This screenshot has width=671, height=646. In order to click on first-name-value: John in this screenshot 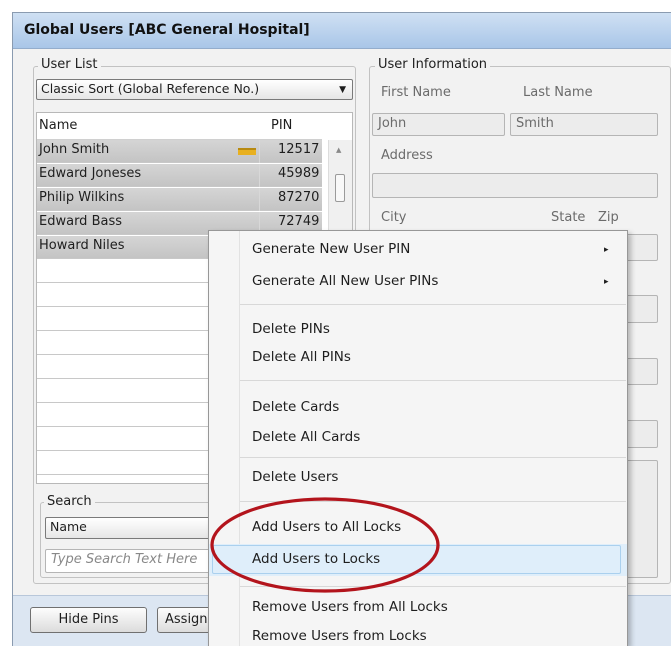, I will do `click(392, 123)`.